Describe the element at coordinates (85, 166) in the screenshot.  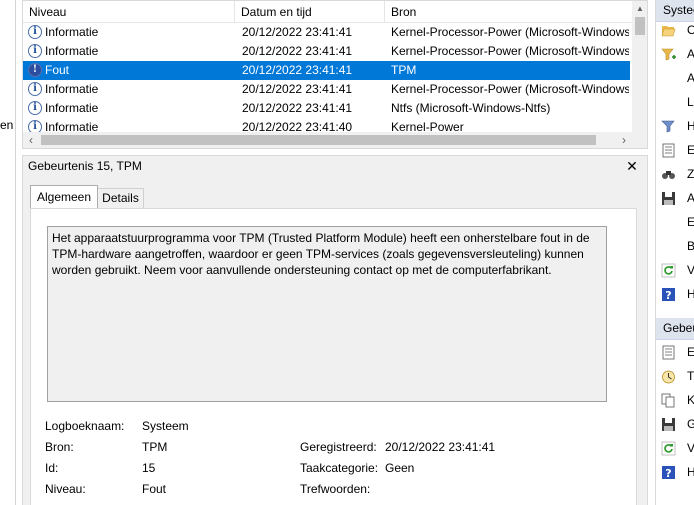
I see `detail-title: Gebeurtenis 15, TPM` at that location.